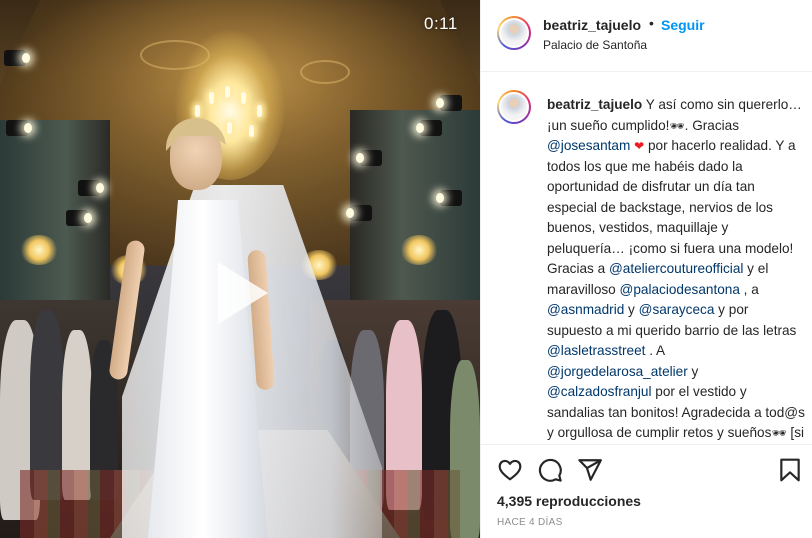 This screenshot has width=812, height=538. Describe the element at coordinates (594, 104) in the screenshot. I see `caption-username: beatriz_tajuelo` at that location.